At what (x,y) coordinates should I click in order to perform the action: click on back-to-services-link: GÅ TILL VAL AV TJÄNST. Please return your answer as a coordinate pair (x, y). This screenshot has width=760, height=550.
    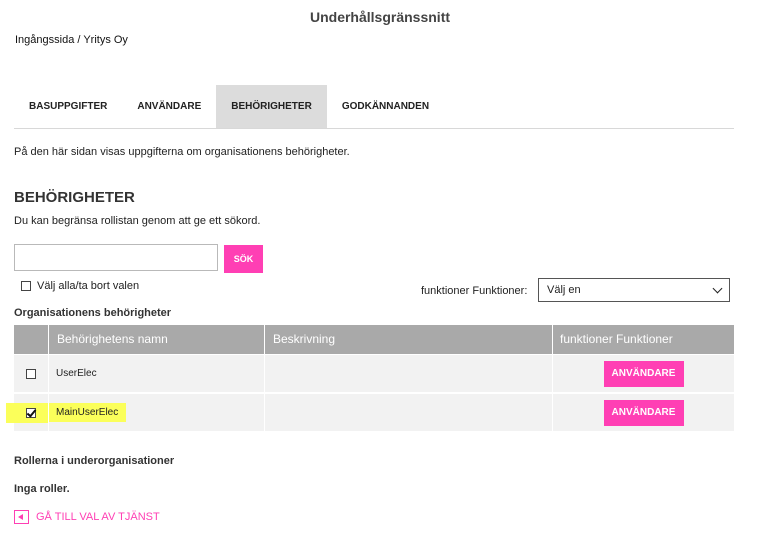
    Looking at the image, I should click on (87, 517).